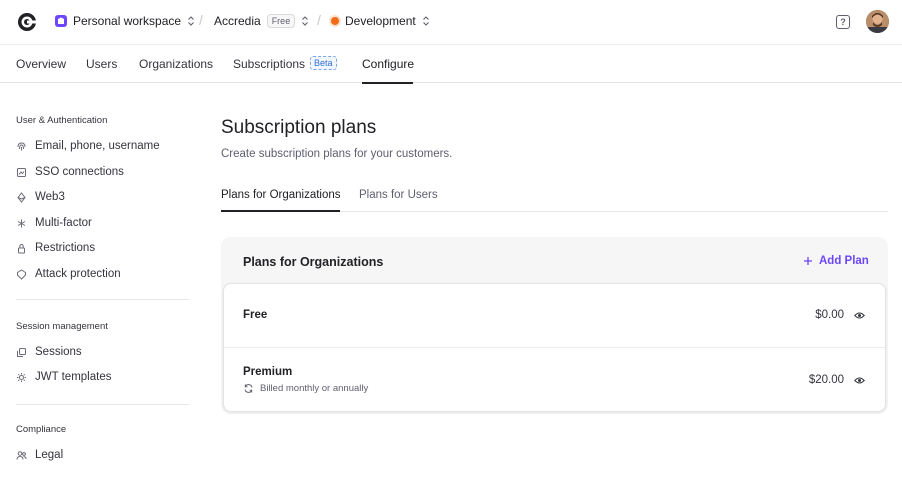 The image size is (902, 477). What do you see at coordinates (21, 223) in the screenshot?
I see `asterisk-icon` at bounding box center [21, 223].